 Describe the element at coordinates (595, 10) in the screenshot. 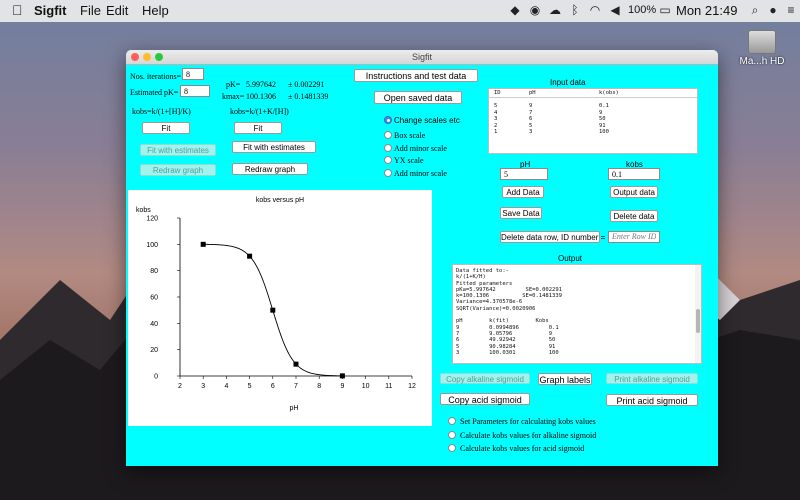

I see `wifi-icon: ◠` at that location.